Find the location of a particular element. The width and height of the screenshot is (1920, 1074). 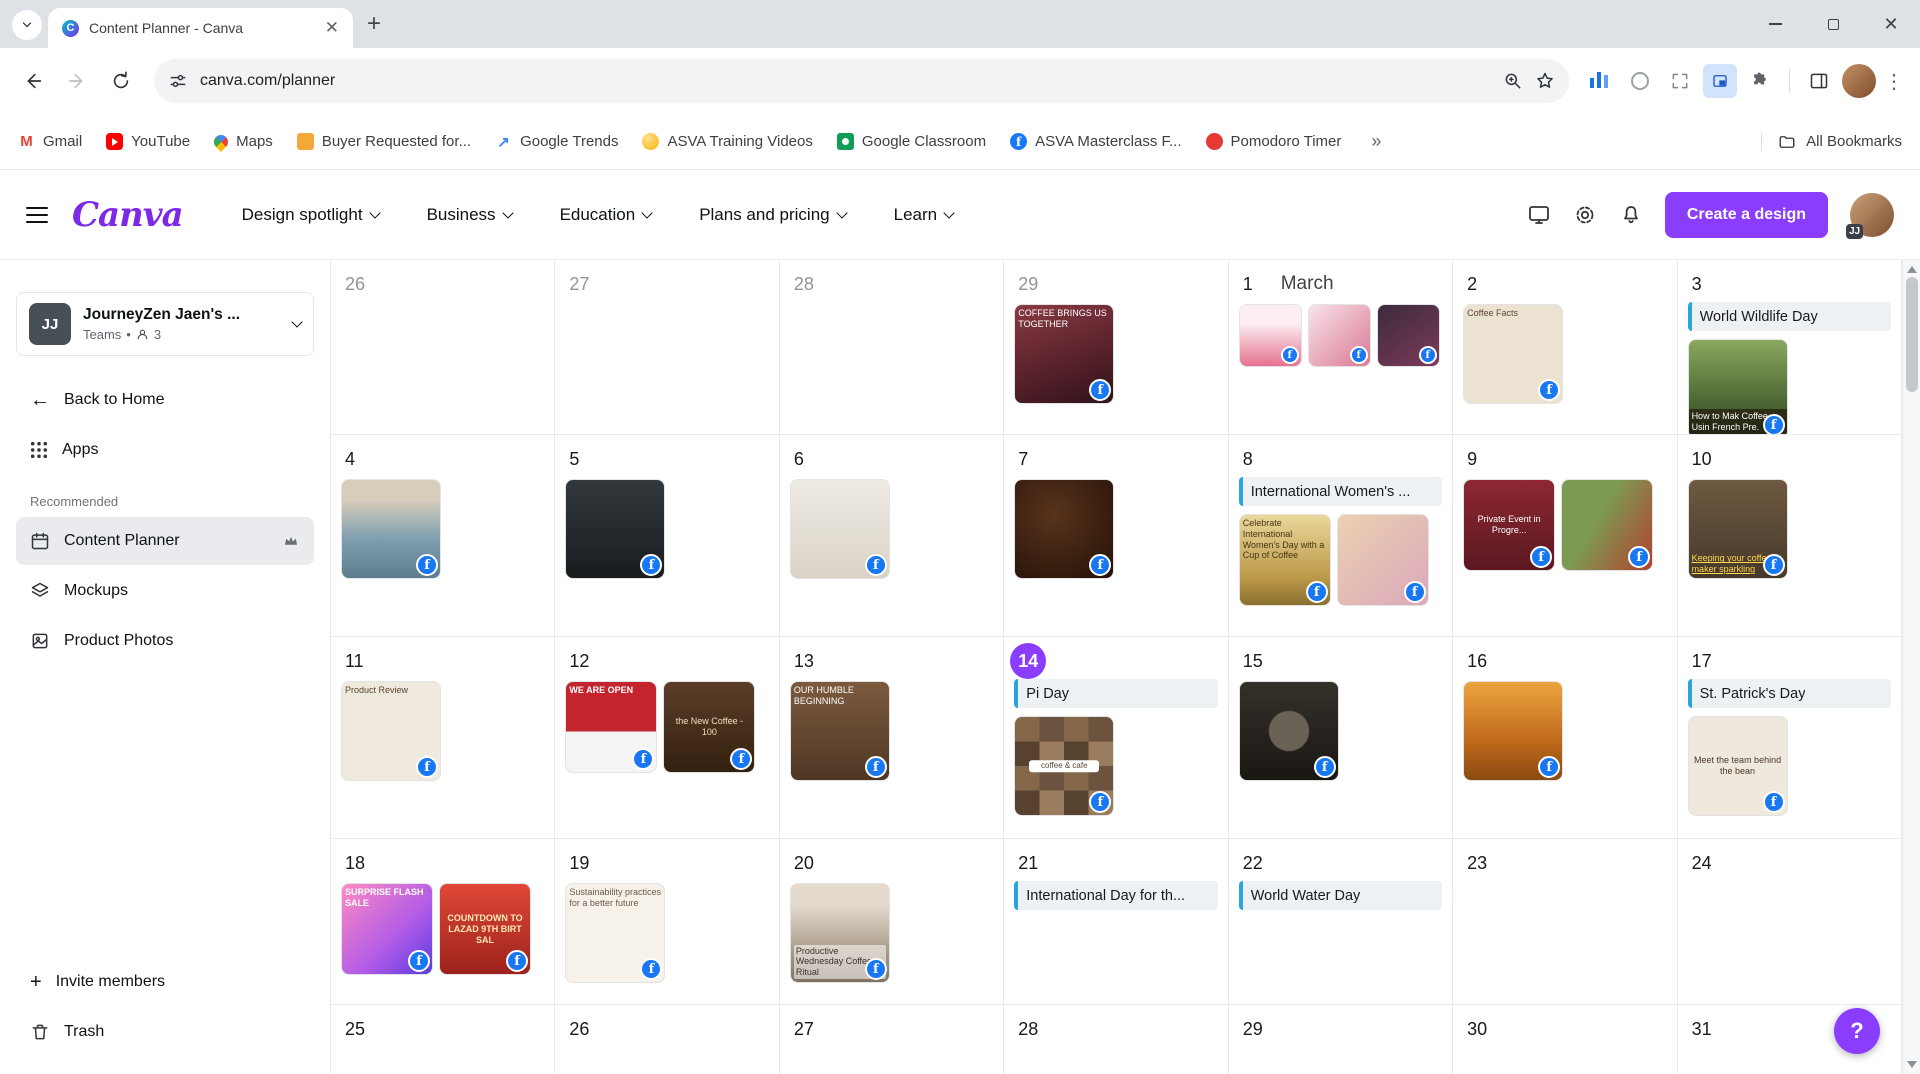

nav-design-spotlight: Design spotlight is located at coordinates (310, 215).